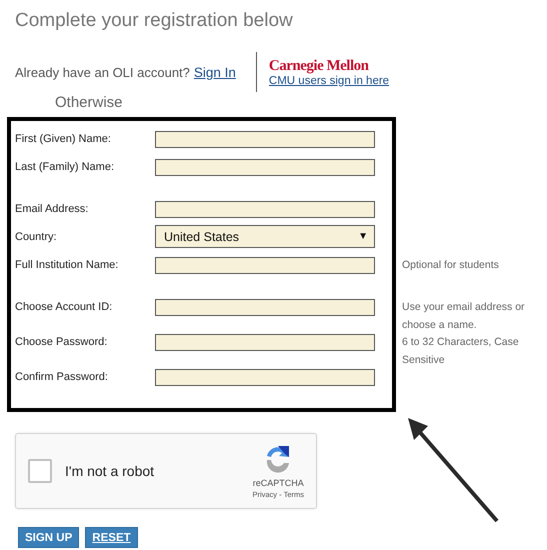  Describe the element at coordinates (265, 236) in the screenshot. I see `country-select: United States ▼` at that location.